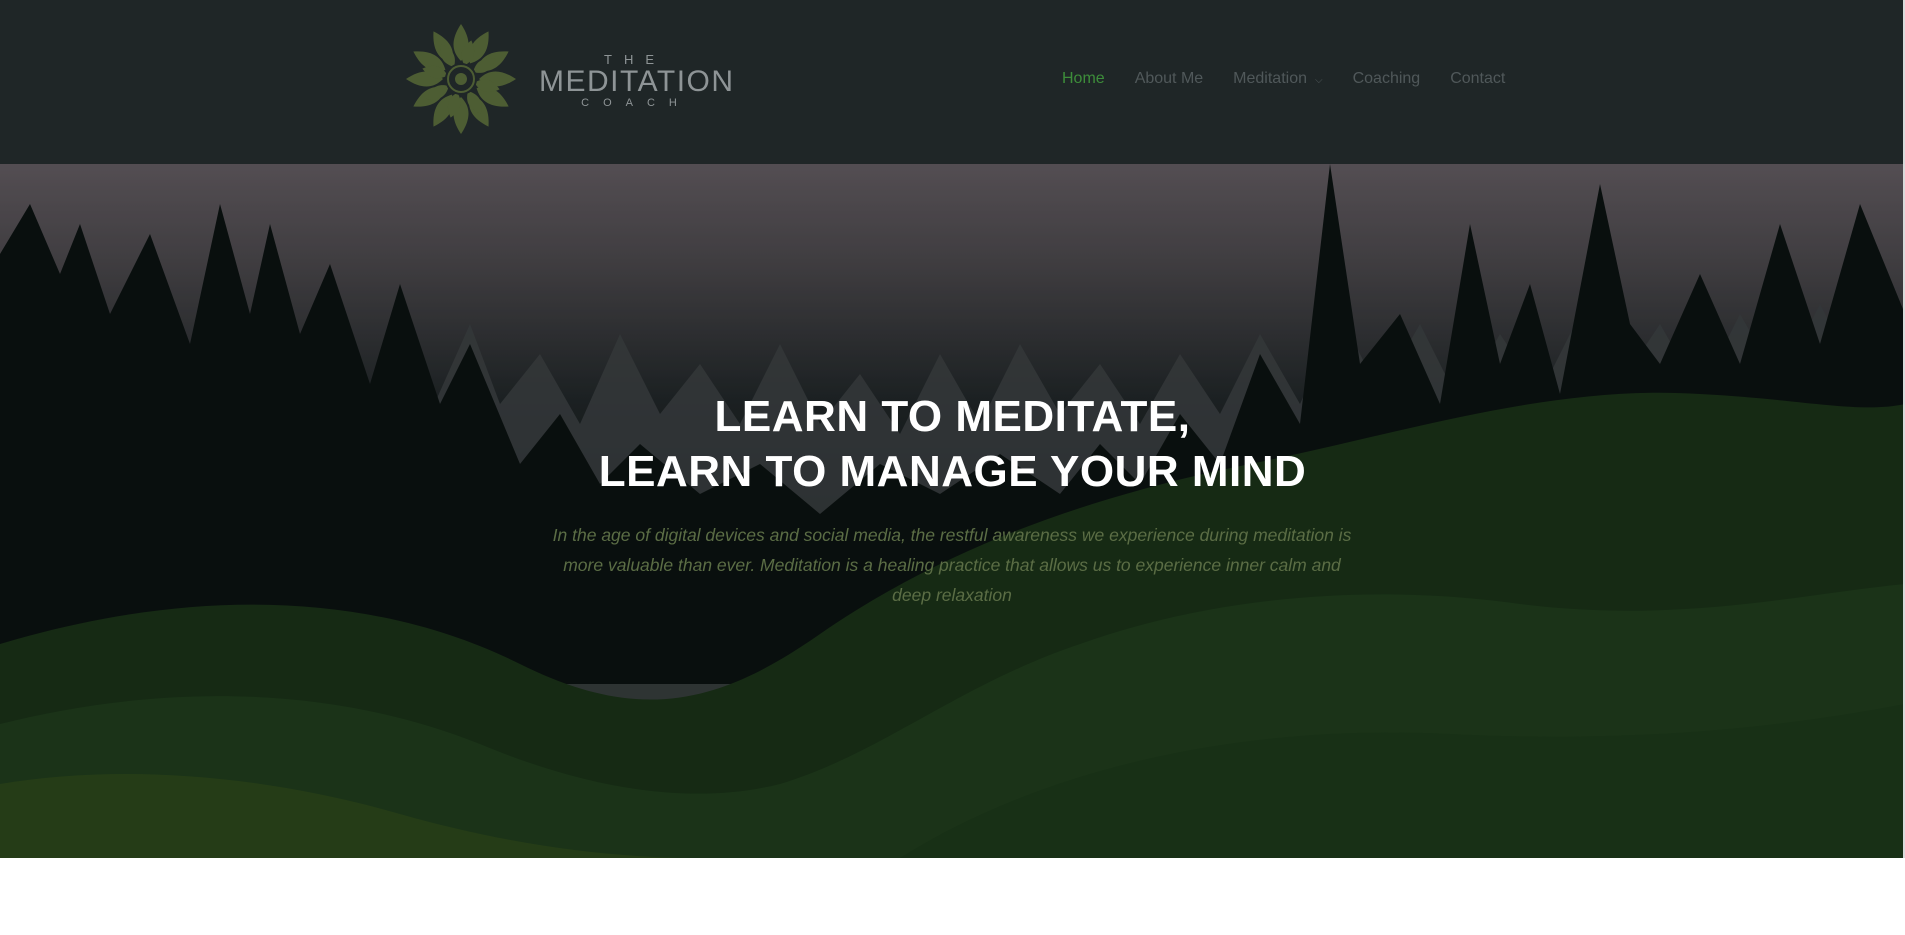 Image resolution: width=1905 pixels, height=935 pixels. What do you see at coordinates (1319, 80) in the screenshot?
I see `chevron-down-icon: ⌵` at bounding box center [1319, 80].